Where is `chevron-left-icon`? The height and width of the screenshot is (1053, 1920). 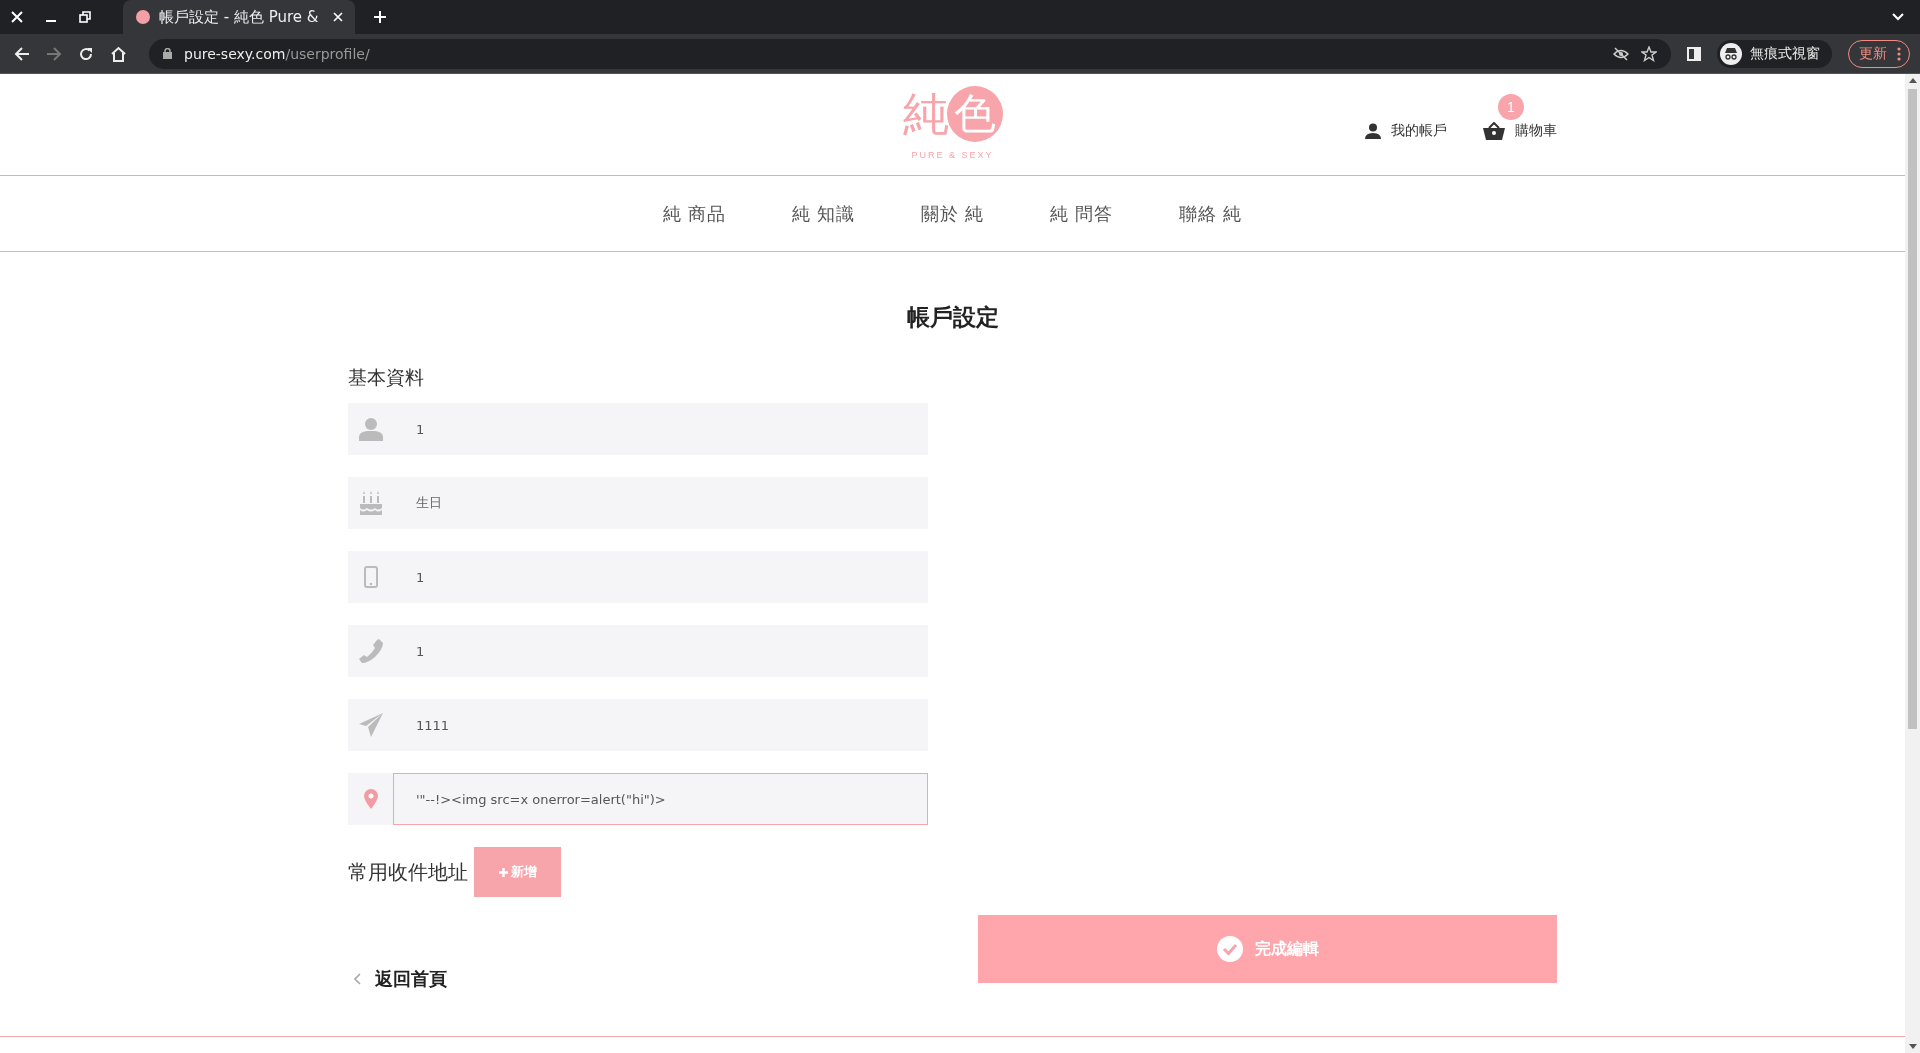
chevron-left-icon is located at coordinates (357, 979).